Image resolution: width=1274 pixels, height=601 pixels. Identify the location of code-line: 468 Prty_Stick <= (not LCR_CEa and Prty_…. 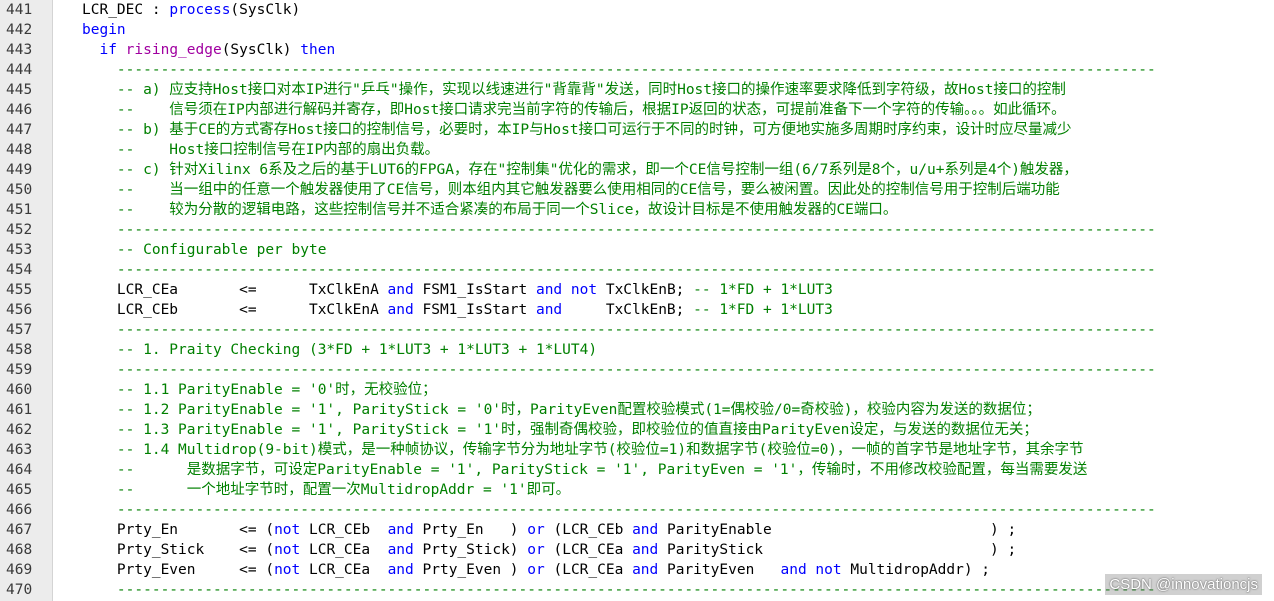
(637, 550).